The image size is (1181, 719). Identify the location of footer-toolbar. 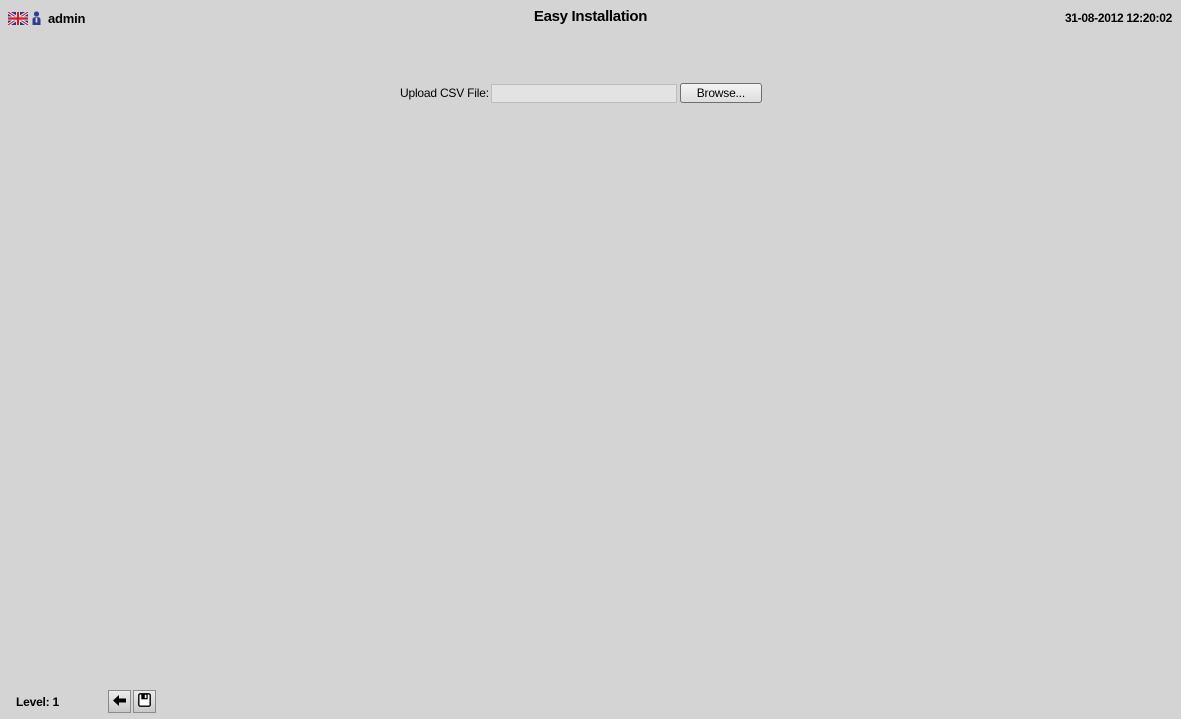
(133, 701).